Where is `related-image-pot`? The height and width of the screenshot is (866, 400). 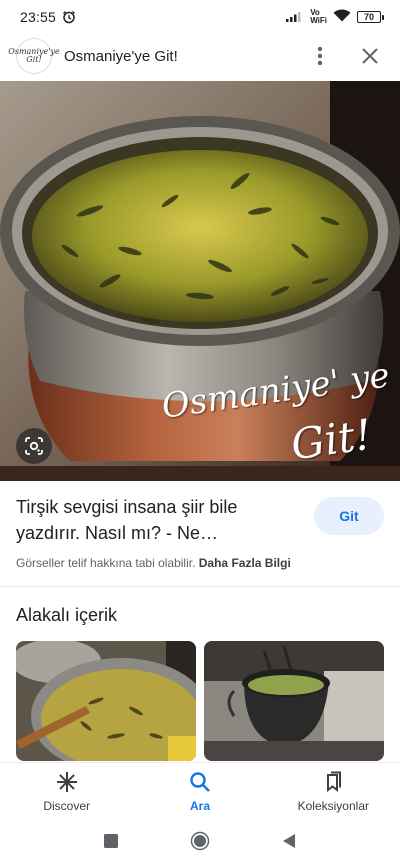 related-image-pot is located at coordinates (106, 701).